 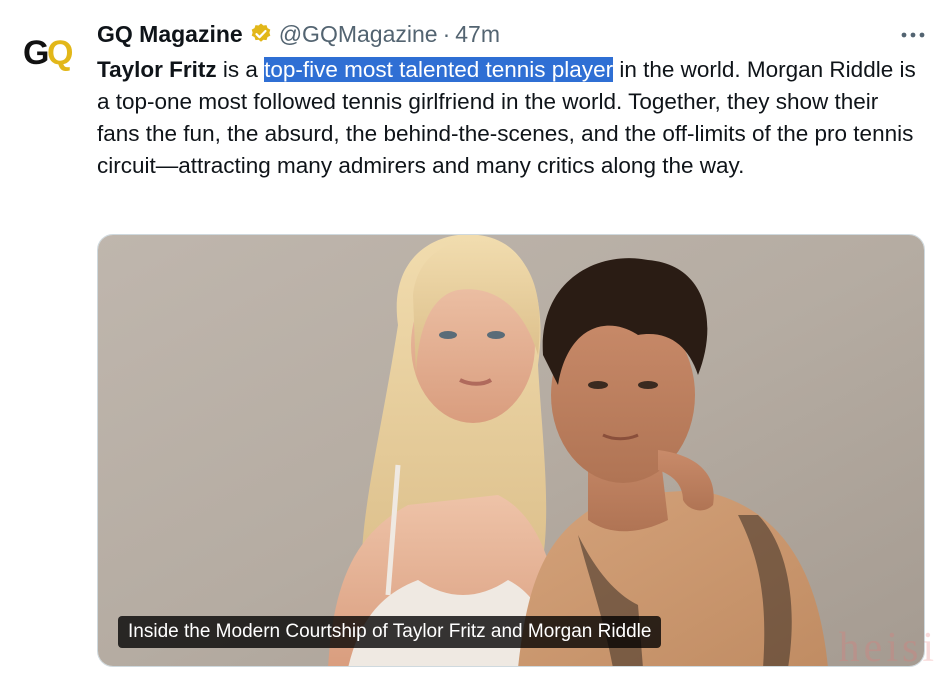 What do you see at coordinates (439, 69) in the screenshot?
I see `highlighted-selection: top-five most talented tennis player` at bounding box center [439, 69].